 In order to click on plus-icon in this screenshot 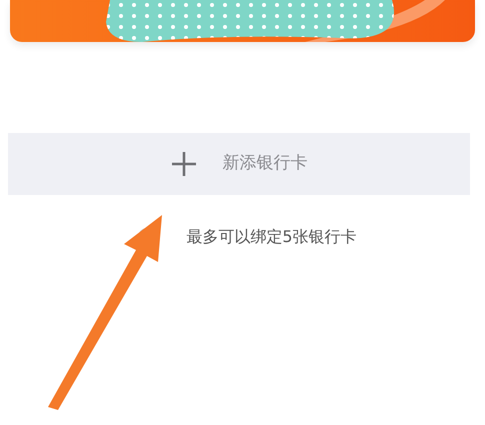, I will do `click(183, 164)`.